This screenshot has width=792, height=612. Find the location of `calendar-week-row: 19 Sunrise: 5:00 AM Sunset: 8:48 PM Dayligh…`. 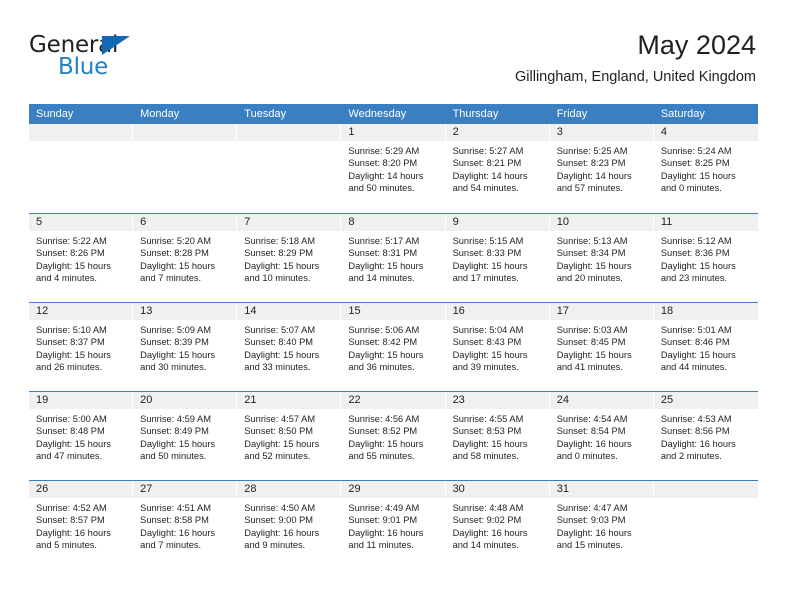

calendar-week-row: 19 Sunrise: 5:00 AM Sunset: 8:48 PM Dayligh… is located at coordinates (393, 435).